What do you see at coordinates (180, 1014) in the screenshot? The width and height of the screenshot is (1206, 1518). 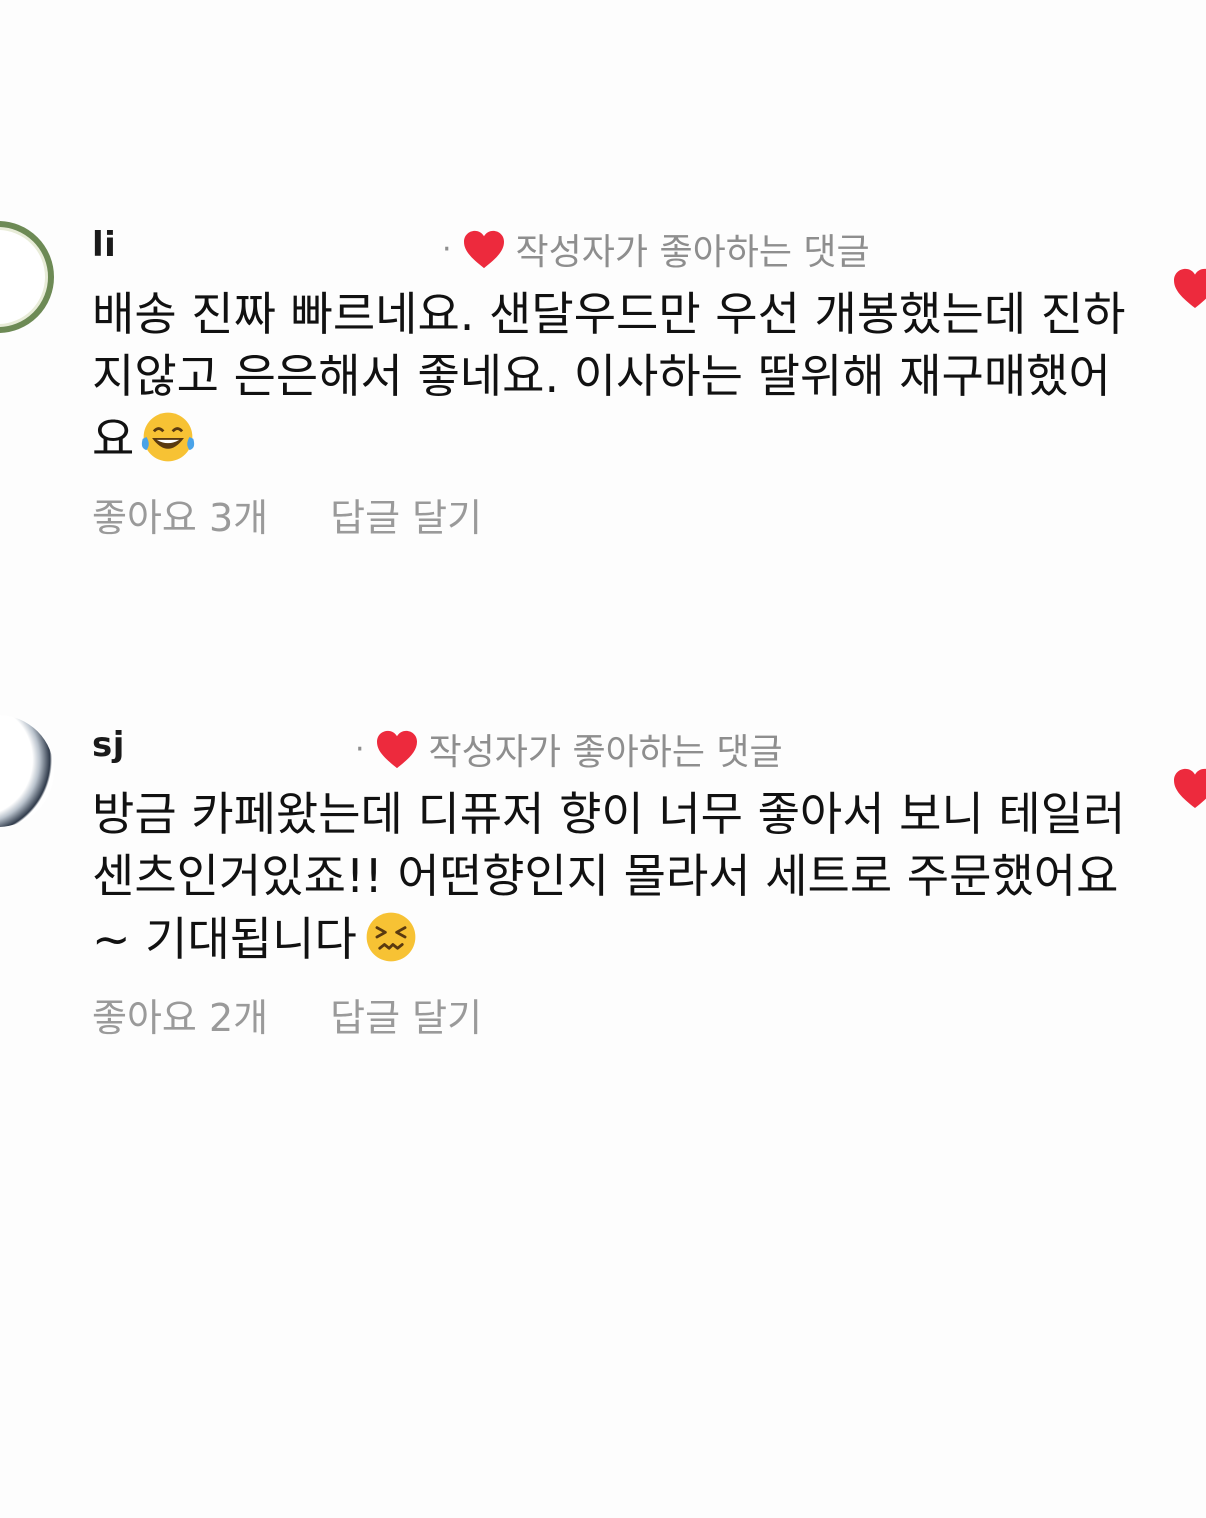 I see `likes-count: 좋아요 2개` at bounding box center [180, 1014].